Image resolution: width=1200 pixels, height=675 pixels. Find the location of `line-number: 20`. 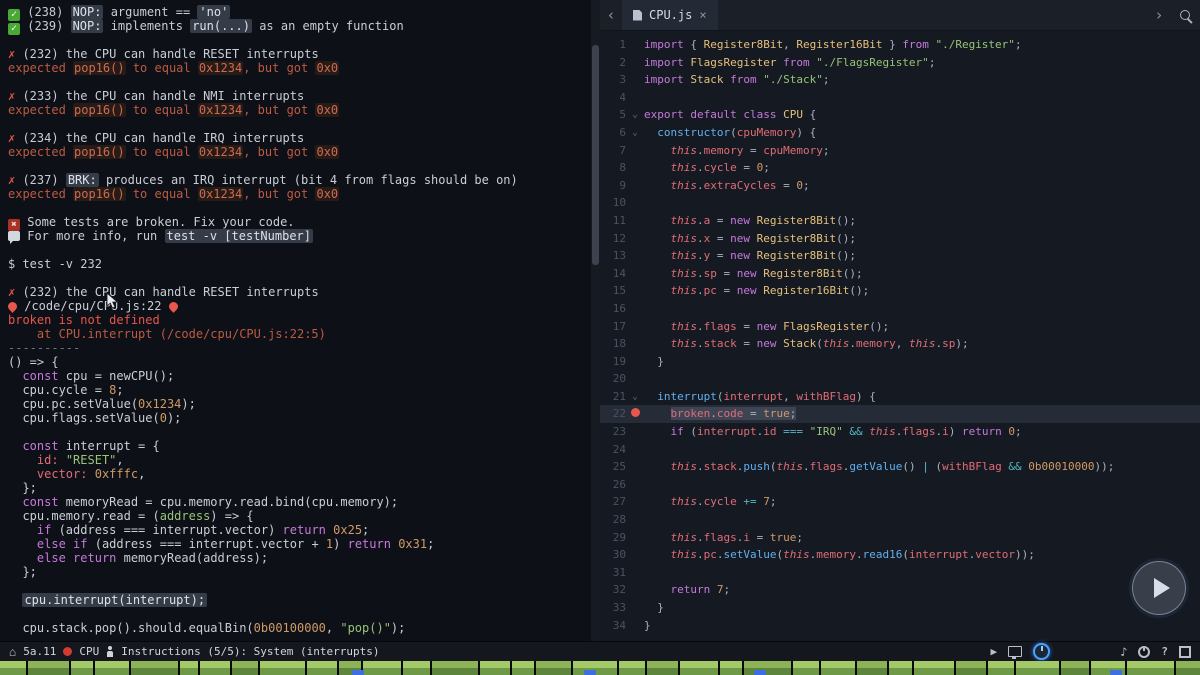

line-number: 20 is located at coordinates (613, 379).